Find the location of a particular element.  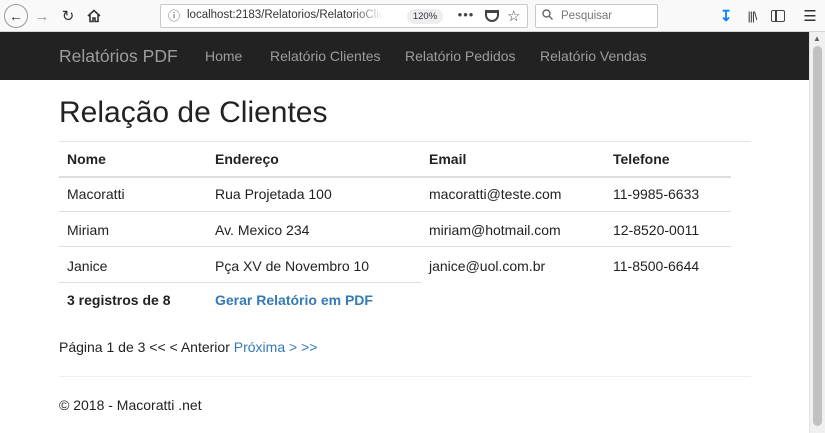

table-cell-nome: Janice is located at coordinates (87, 266).